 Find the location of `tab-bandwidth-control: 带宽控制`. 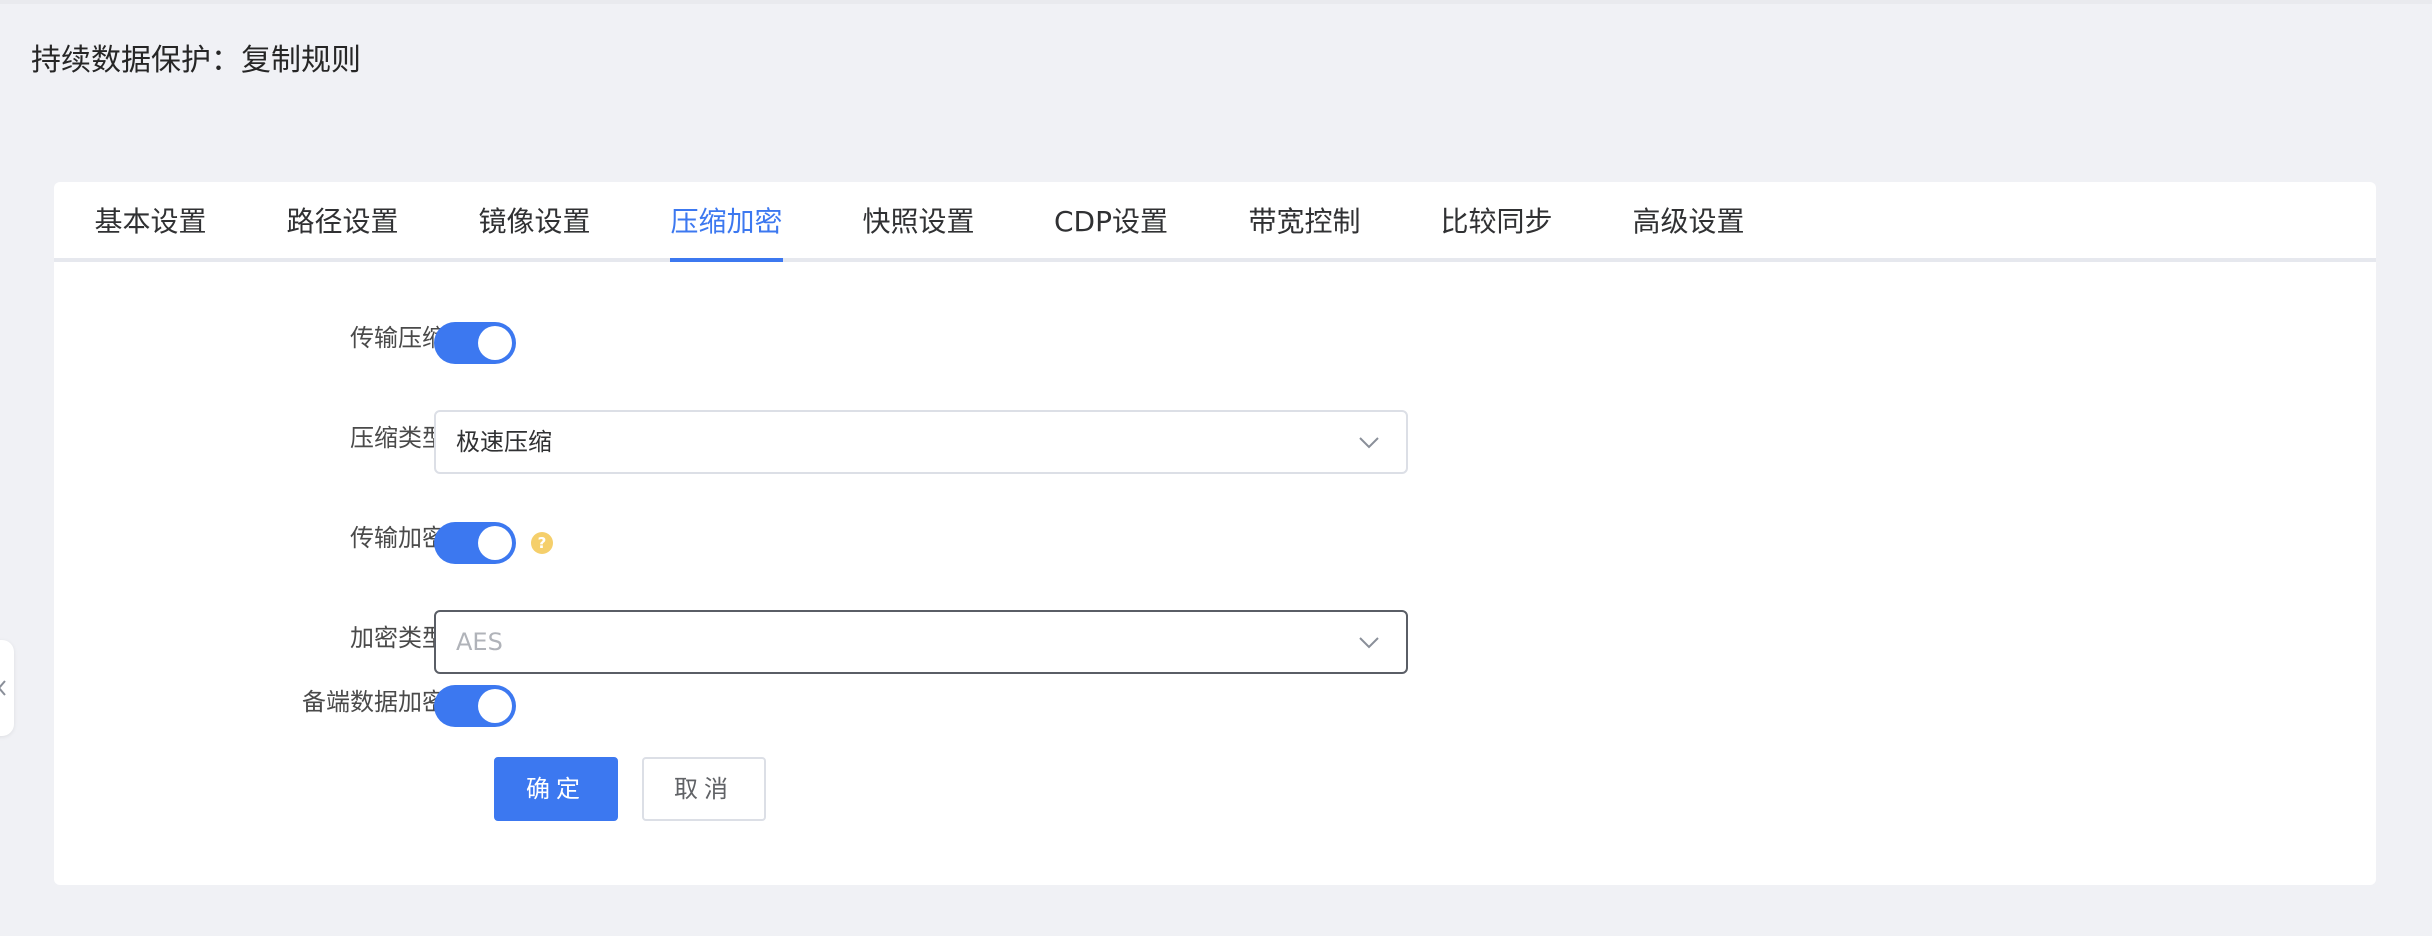

tab-bandwidth-control: 带宽控制 is located at coordinates (1304, 222).